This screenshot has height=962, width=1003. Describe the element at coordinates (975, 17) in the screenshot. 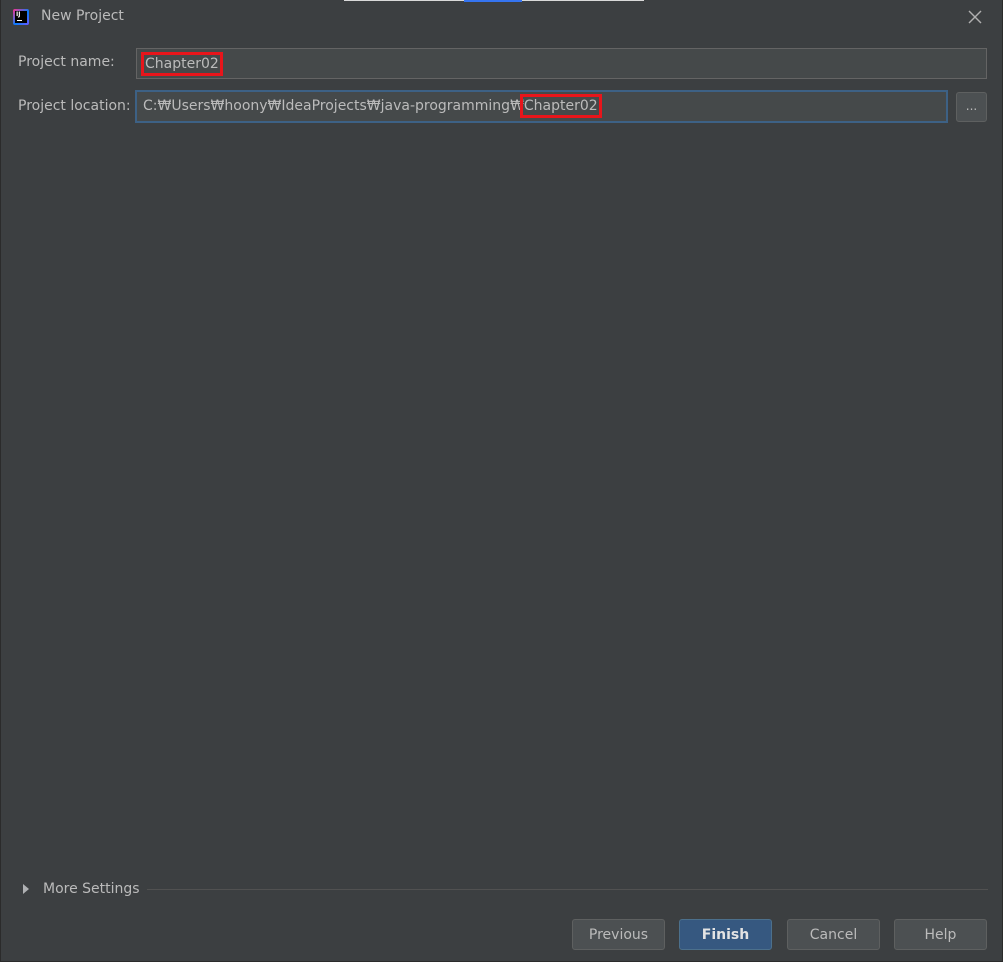

I see `close-icon` at that location.